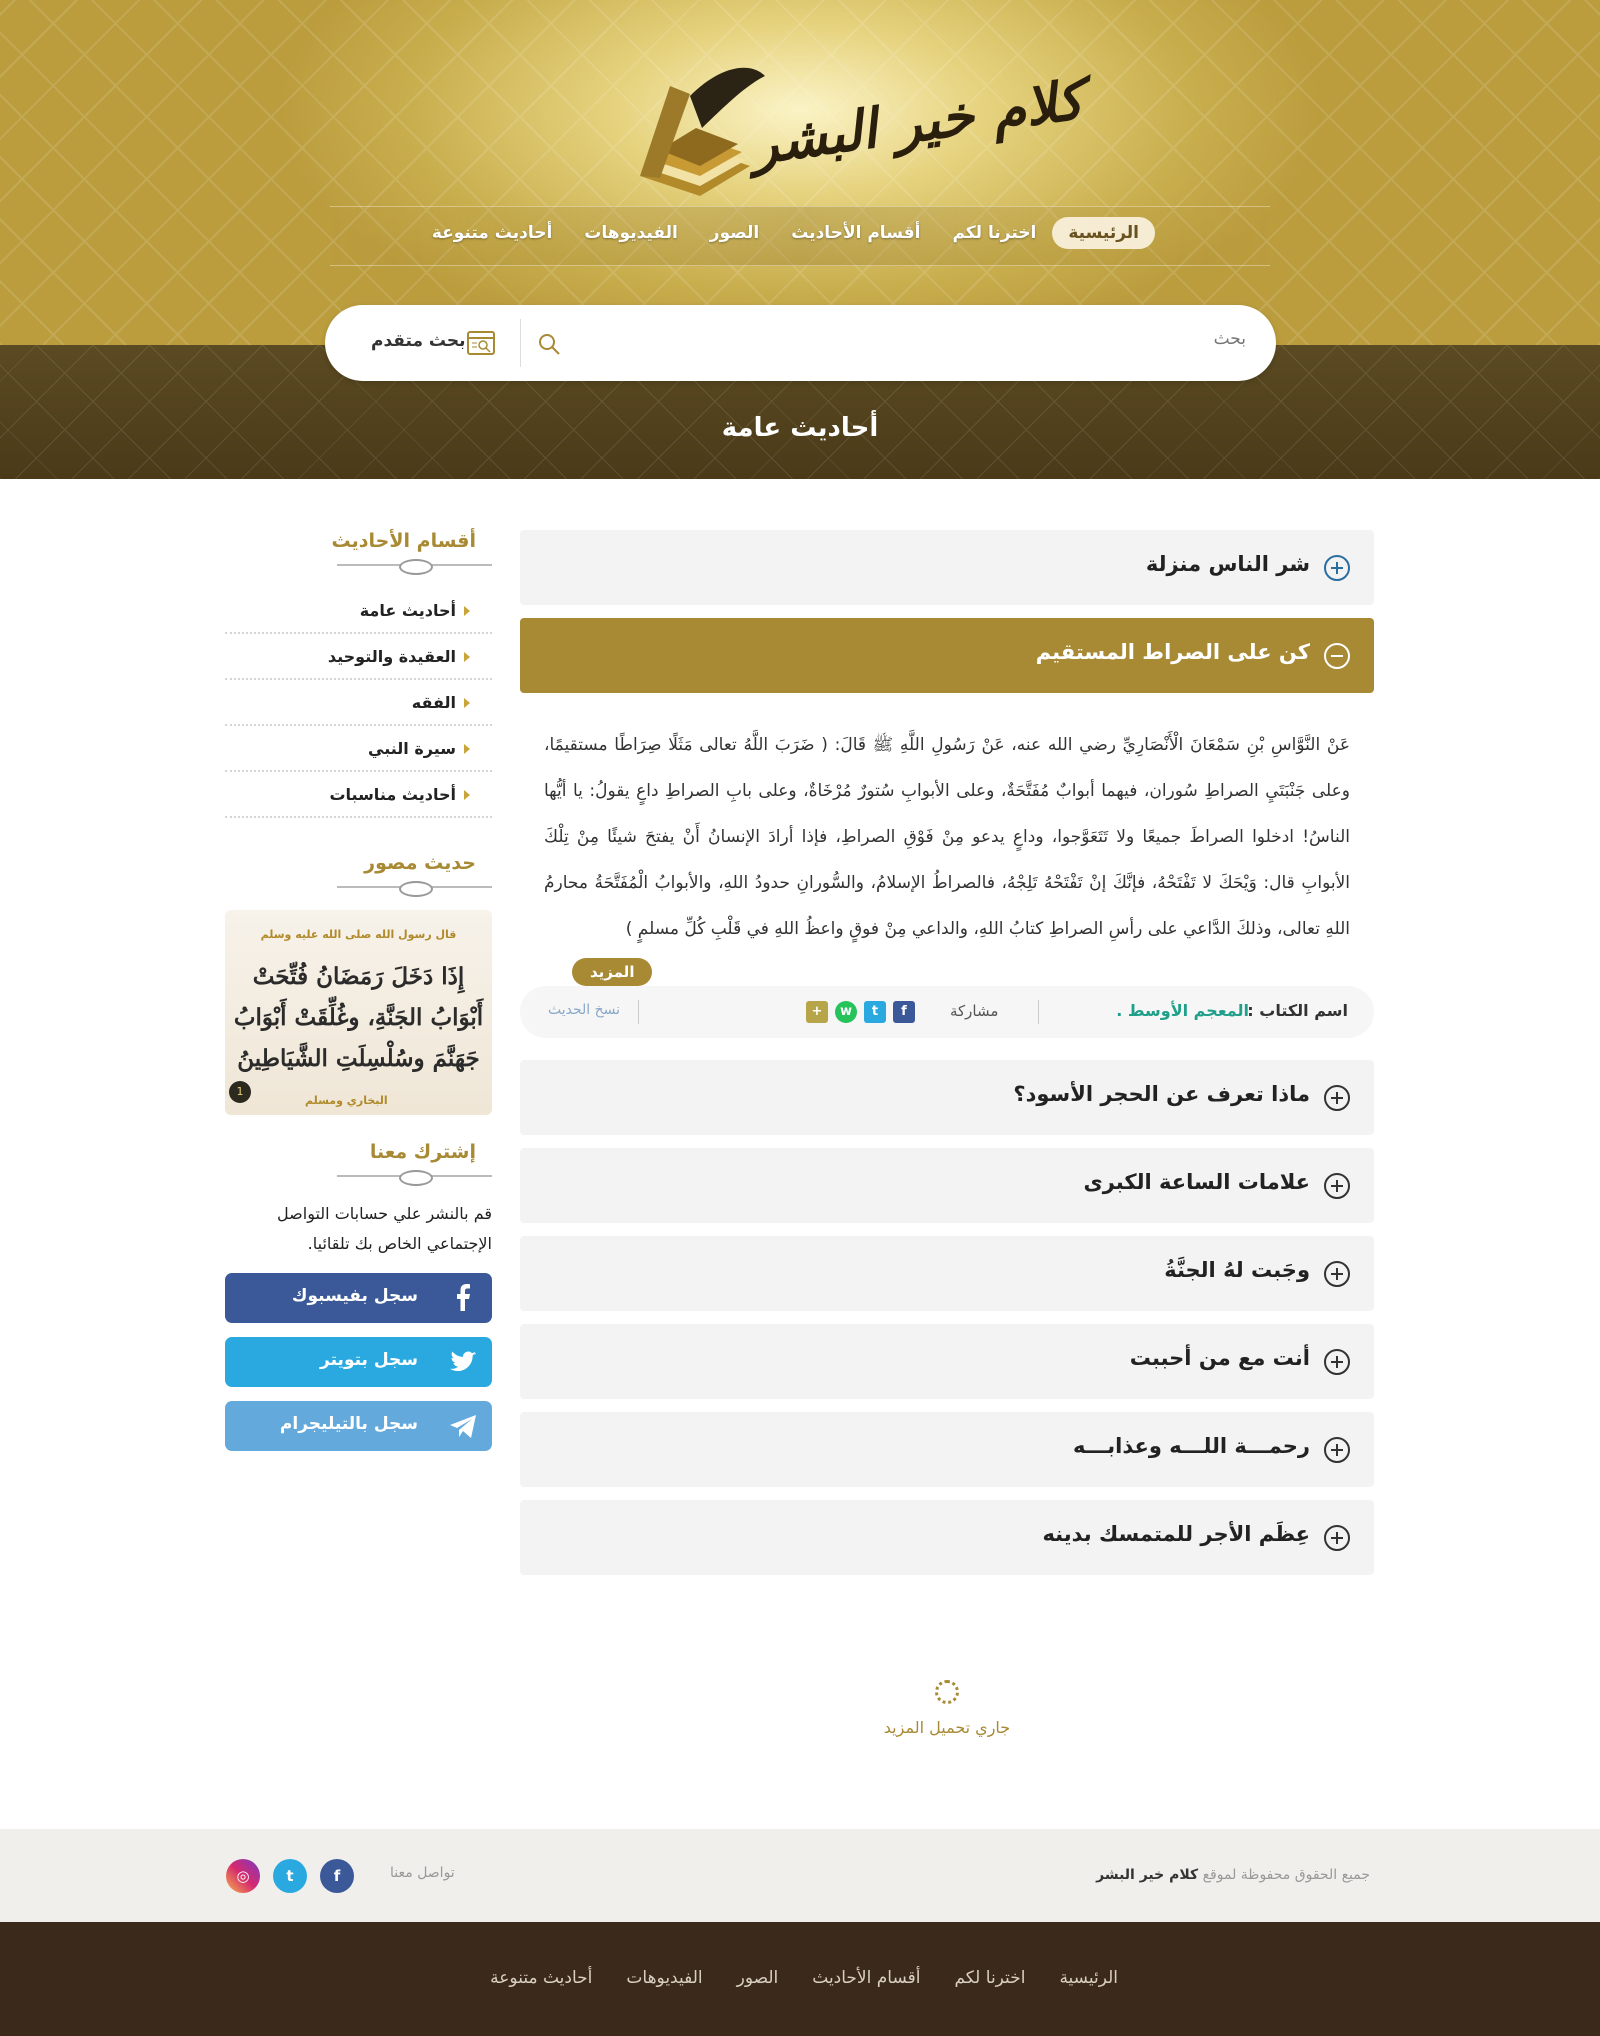 The width and height of the screenshot is (1600, 2036). What do you see at coordinates (846, 1012) in the screenshot?
I see `whatsapp-share-icon: w` at bounding box center [846, 1012].